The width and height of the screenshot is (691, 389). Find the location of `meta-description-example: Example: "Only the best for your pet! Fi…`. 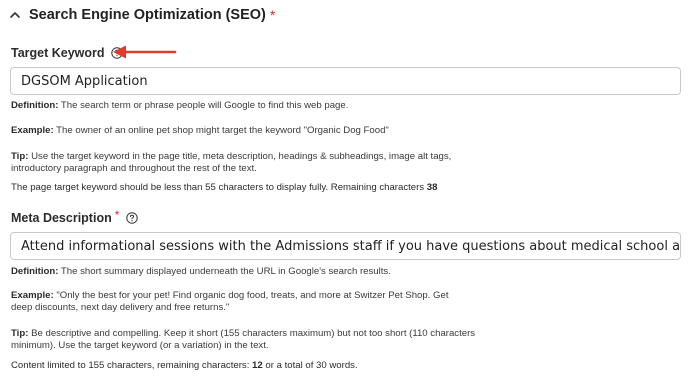

meta-description-example: Example: "Only the best for your pet! Fi… is located at coordinates (241, 302).